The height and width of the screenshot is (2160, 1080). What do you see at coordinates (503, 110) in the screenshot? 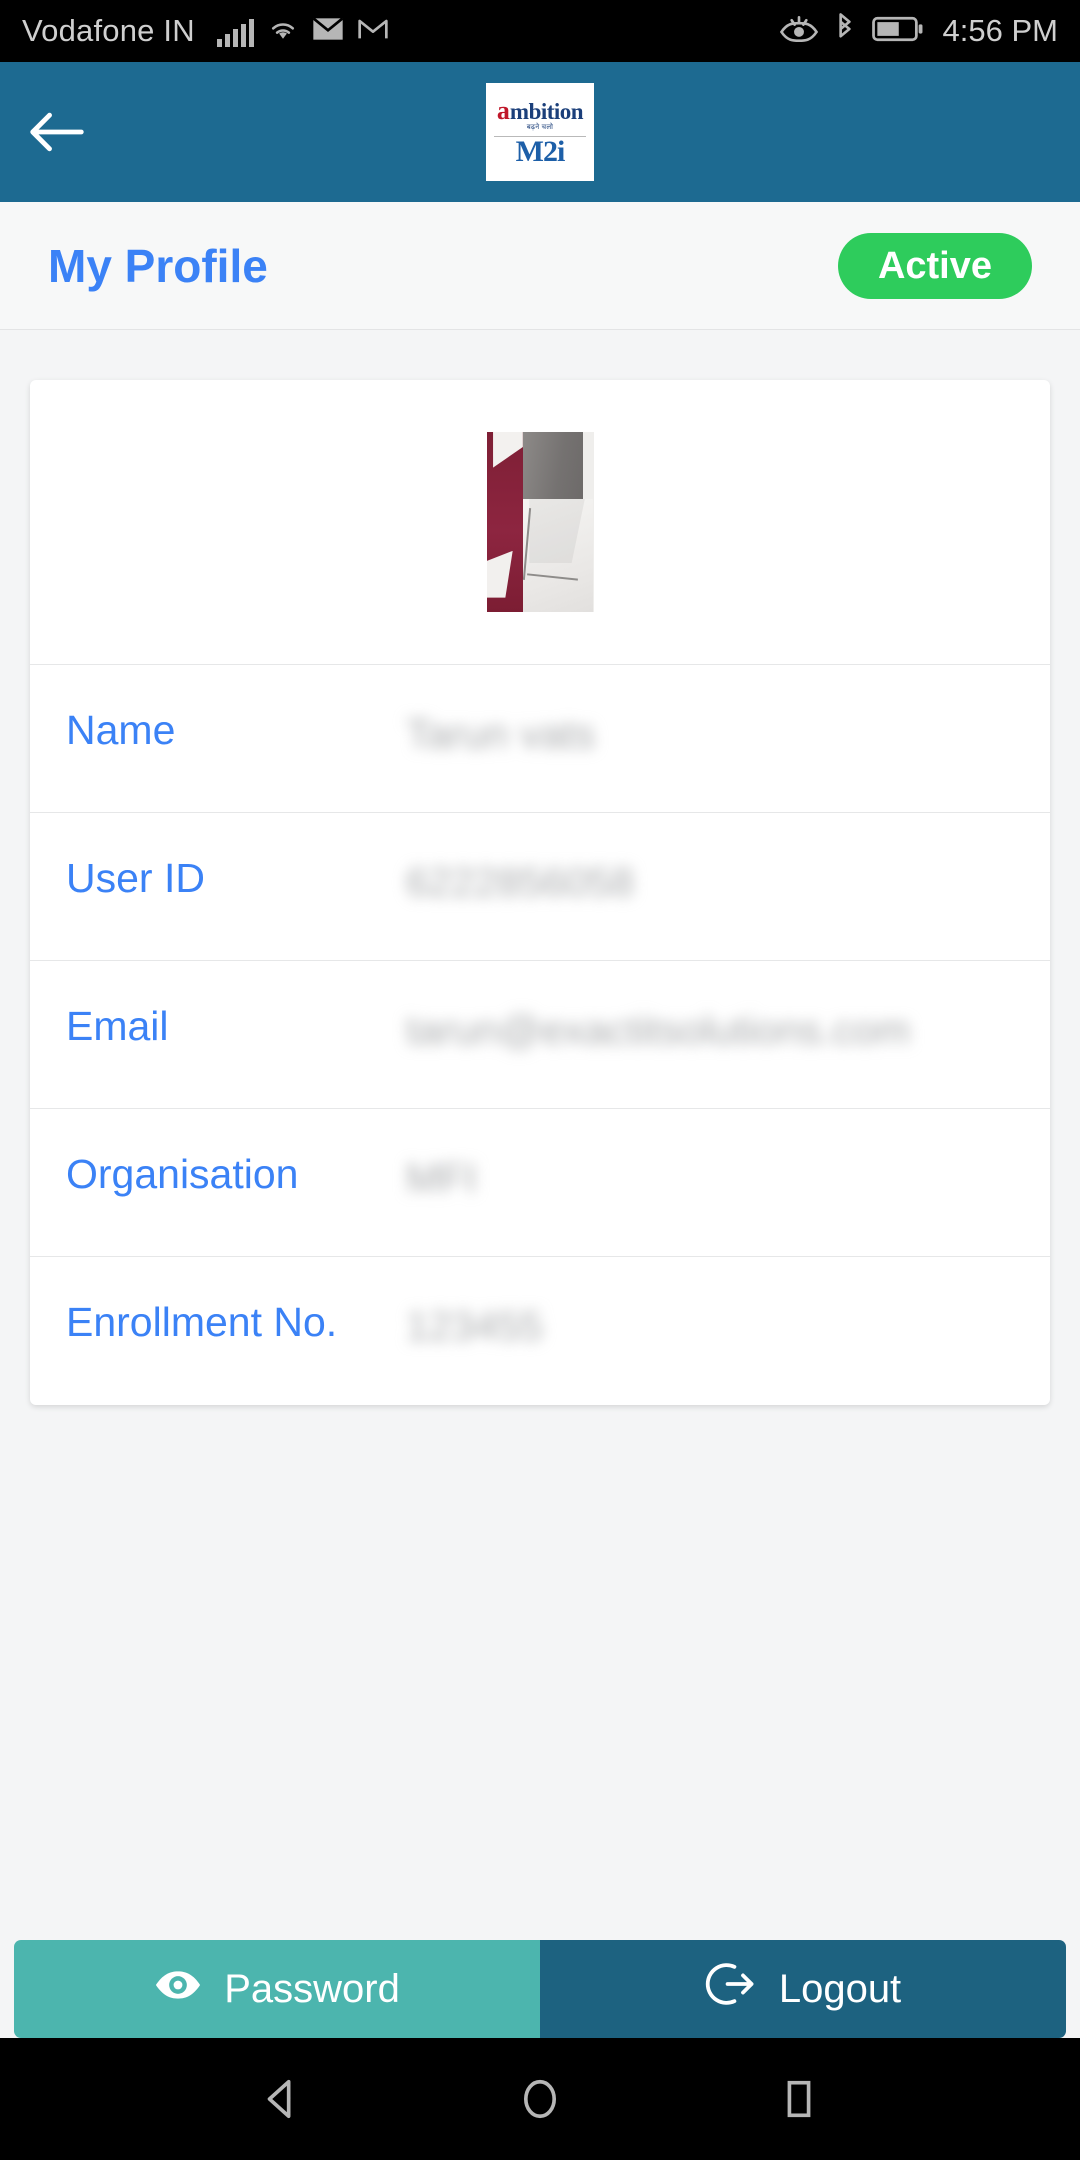
I see `logo-initial: a` at bounding box center [503, 110].